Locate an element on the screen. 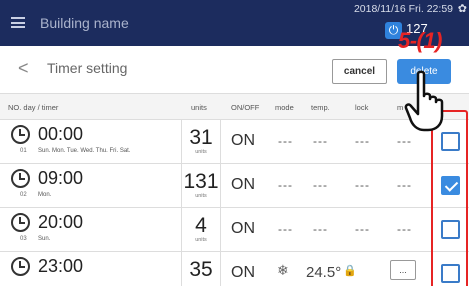  back-chevron-icon: < is located at coordinates (23, 68).